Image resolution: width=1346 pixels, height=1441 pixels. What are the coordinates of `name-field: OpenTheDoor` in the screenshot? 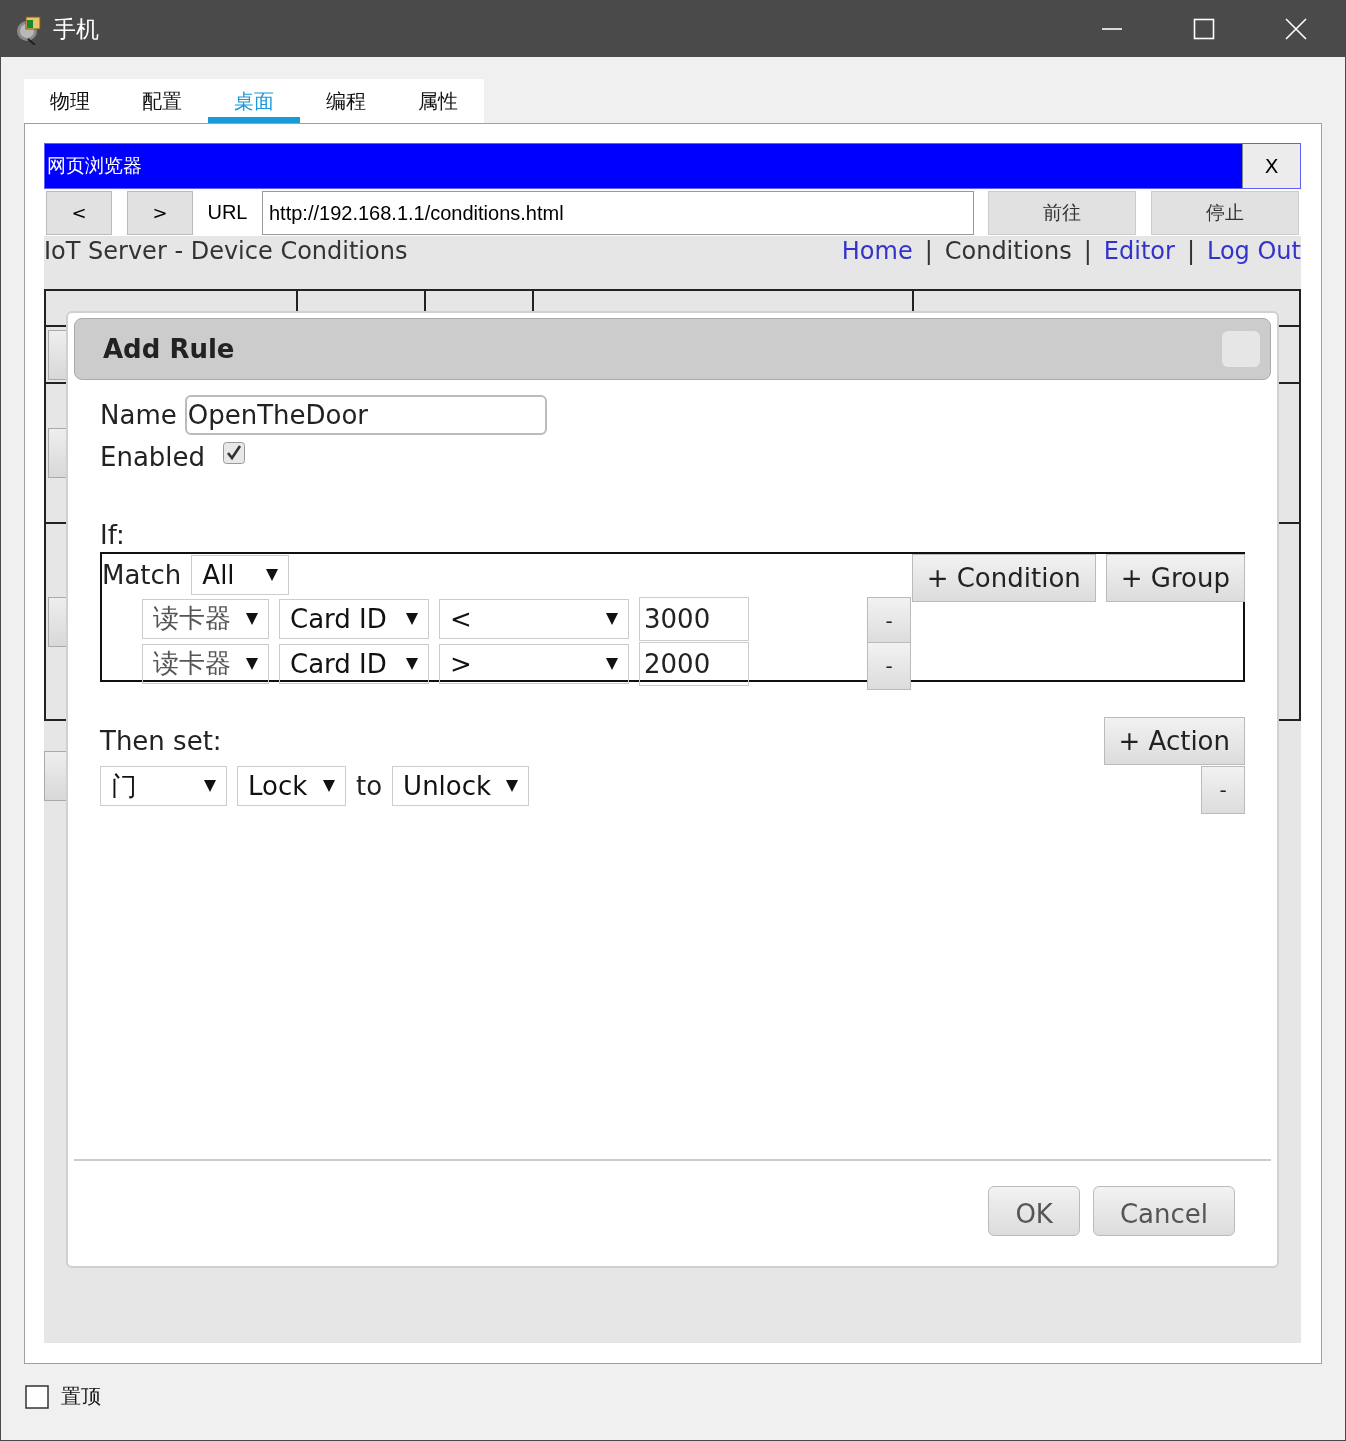 It's located at (365, 415).